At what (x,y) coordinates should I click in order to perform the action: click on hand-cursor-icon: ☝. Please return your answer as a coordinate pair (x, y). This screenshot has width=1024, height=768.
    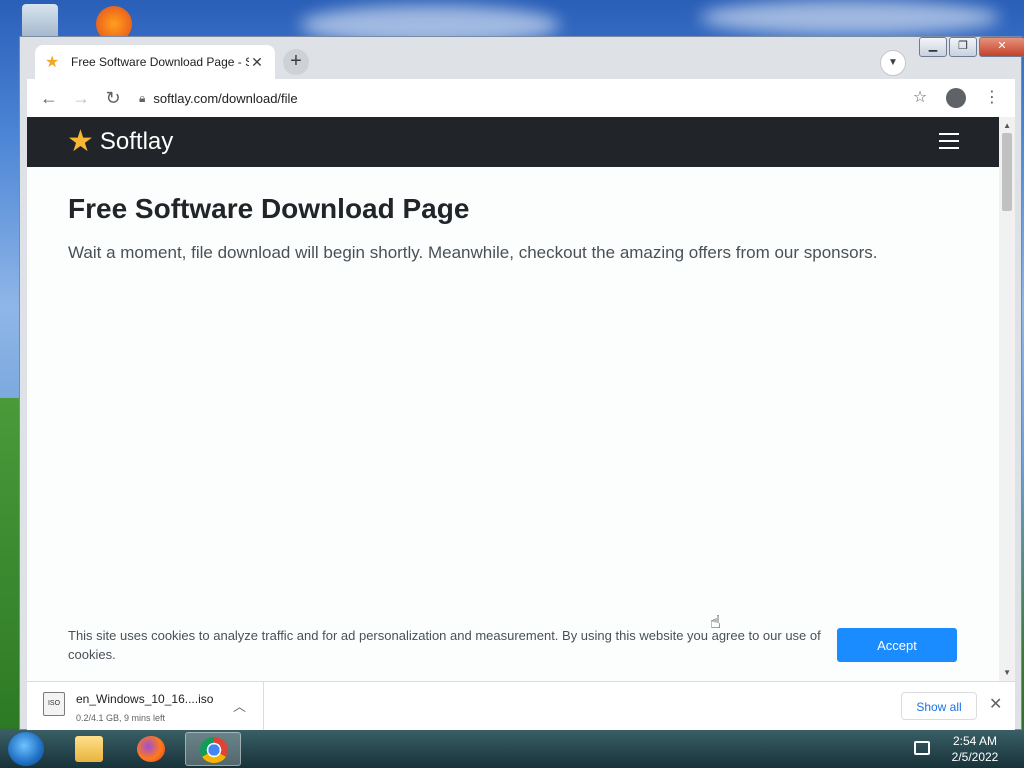
    Looking at the image, I should click on (715, 622).